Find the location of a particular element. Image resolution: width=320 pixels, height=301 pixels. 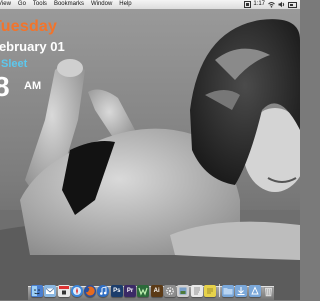

safari-icon is located at coordinates (76, 291).